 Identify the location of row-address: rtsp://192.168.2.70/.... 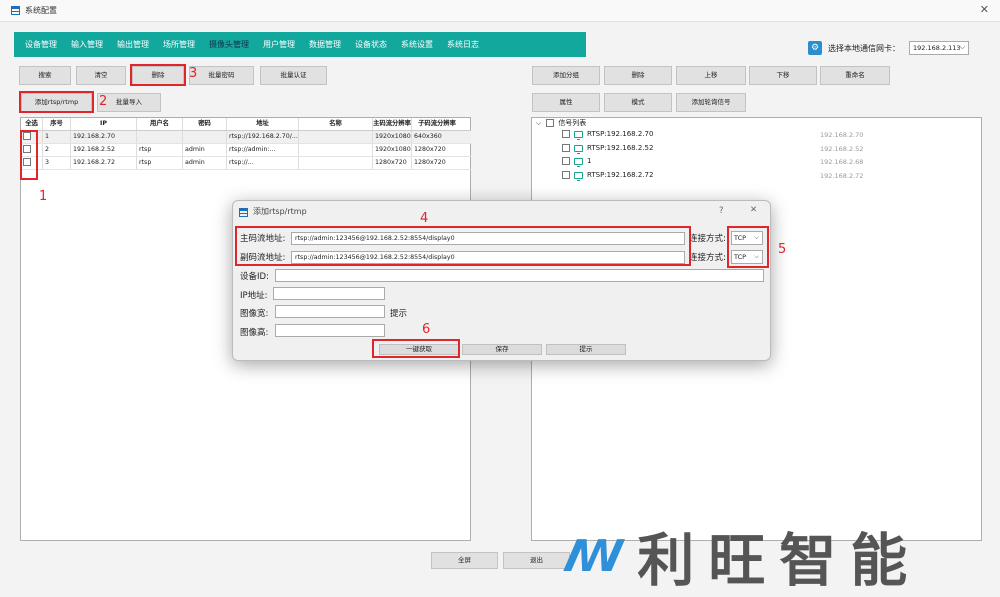
(263, 137).